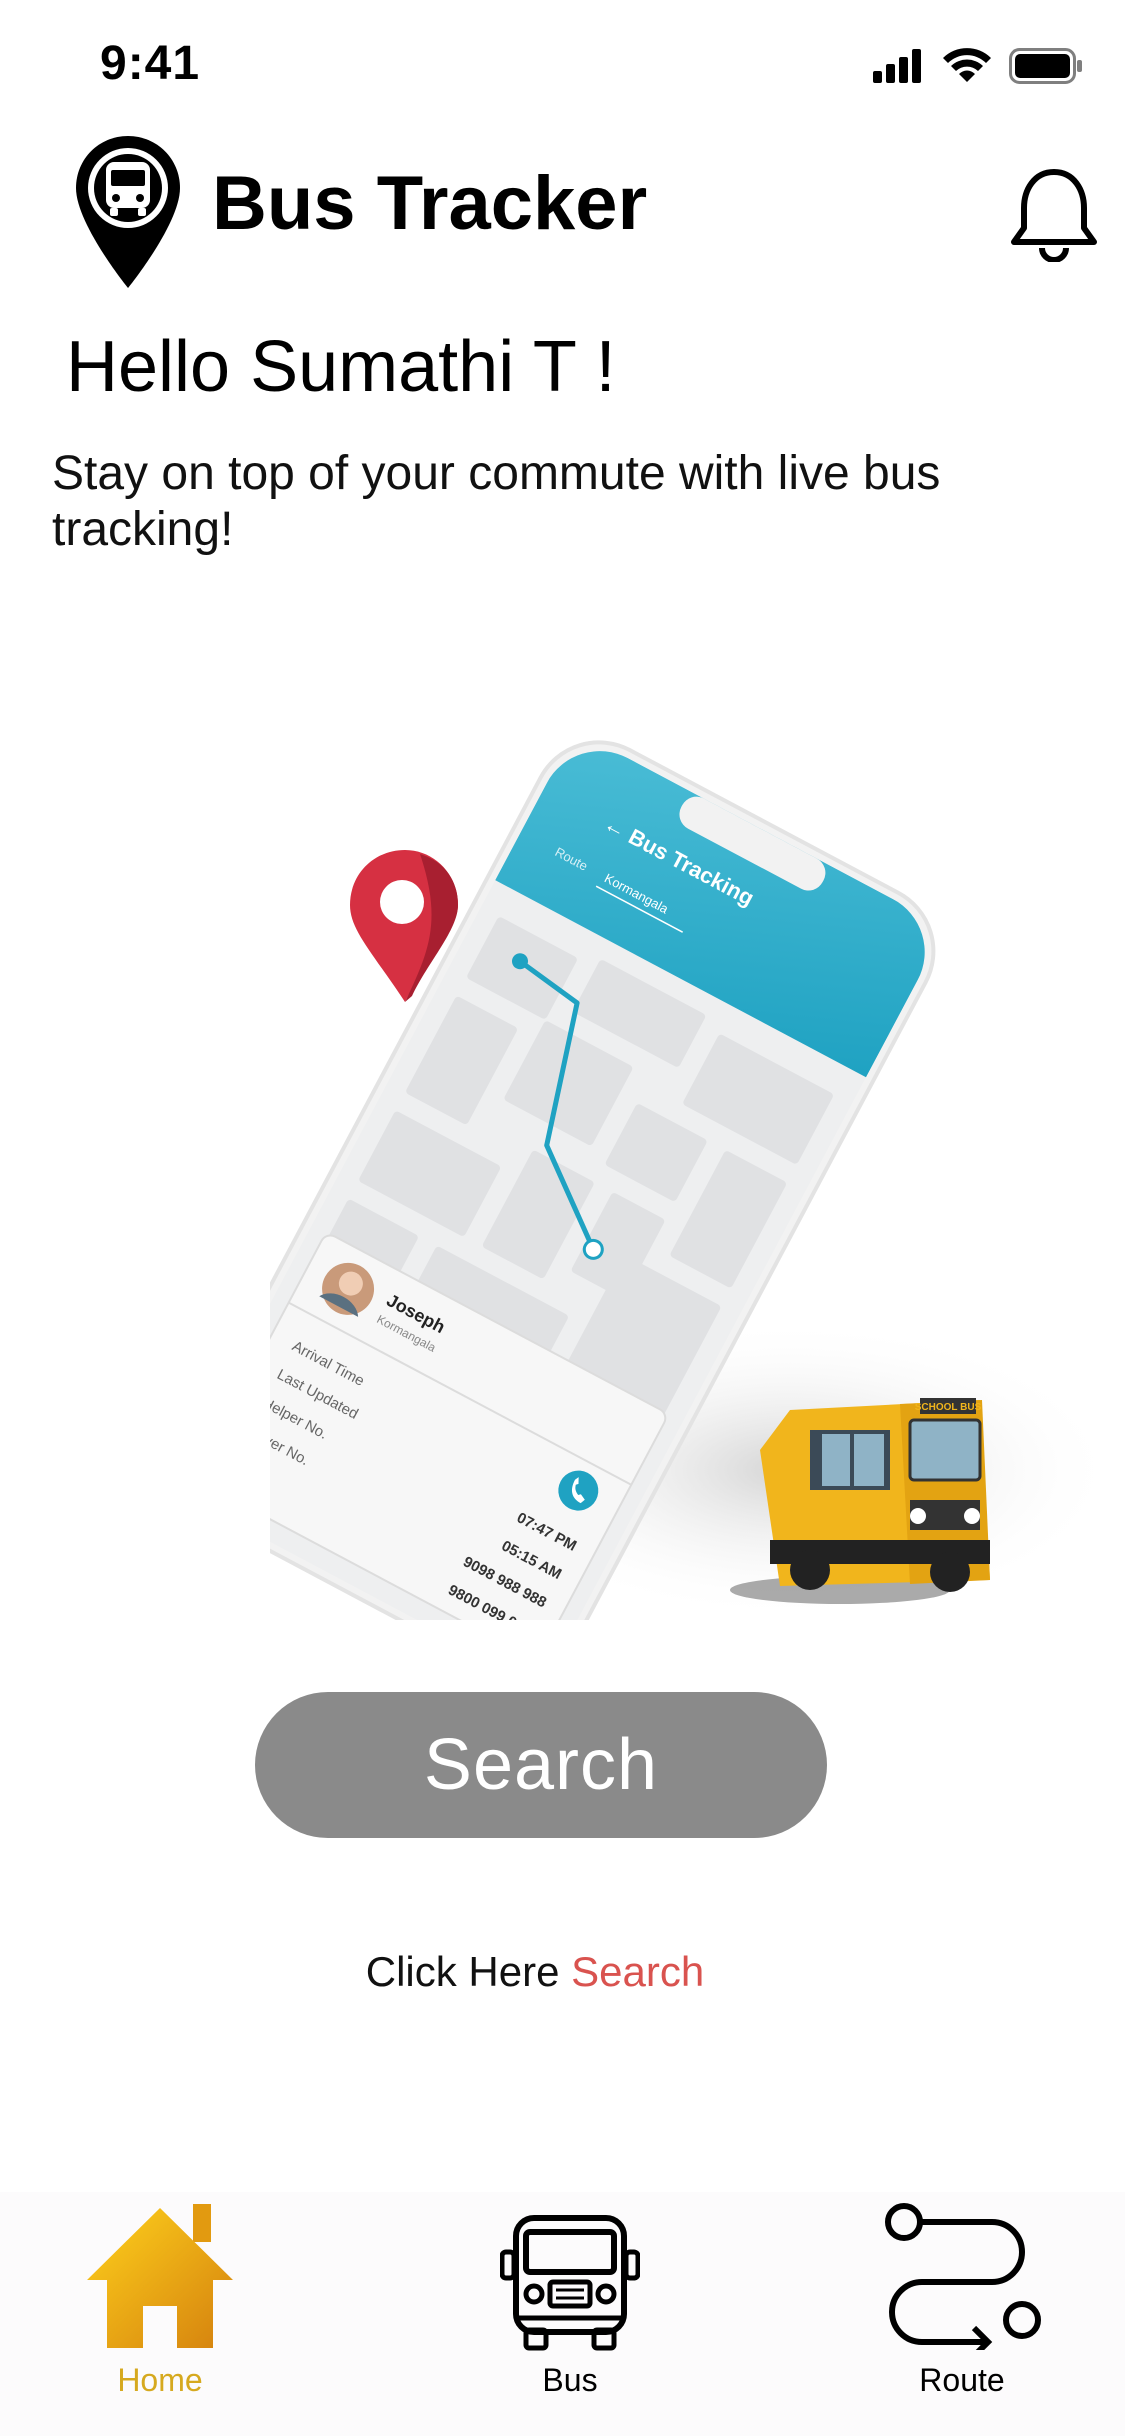  What do you see at coordinates (341, 367) in the screenshot?
I see `greeting-text: Hello Sumathi T !` at bounding box center [341, 367].